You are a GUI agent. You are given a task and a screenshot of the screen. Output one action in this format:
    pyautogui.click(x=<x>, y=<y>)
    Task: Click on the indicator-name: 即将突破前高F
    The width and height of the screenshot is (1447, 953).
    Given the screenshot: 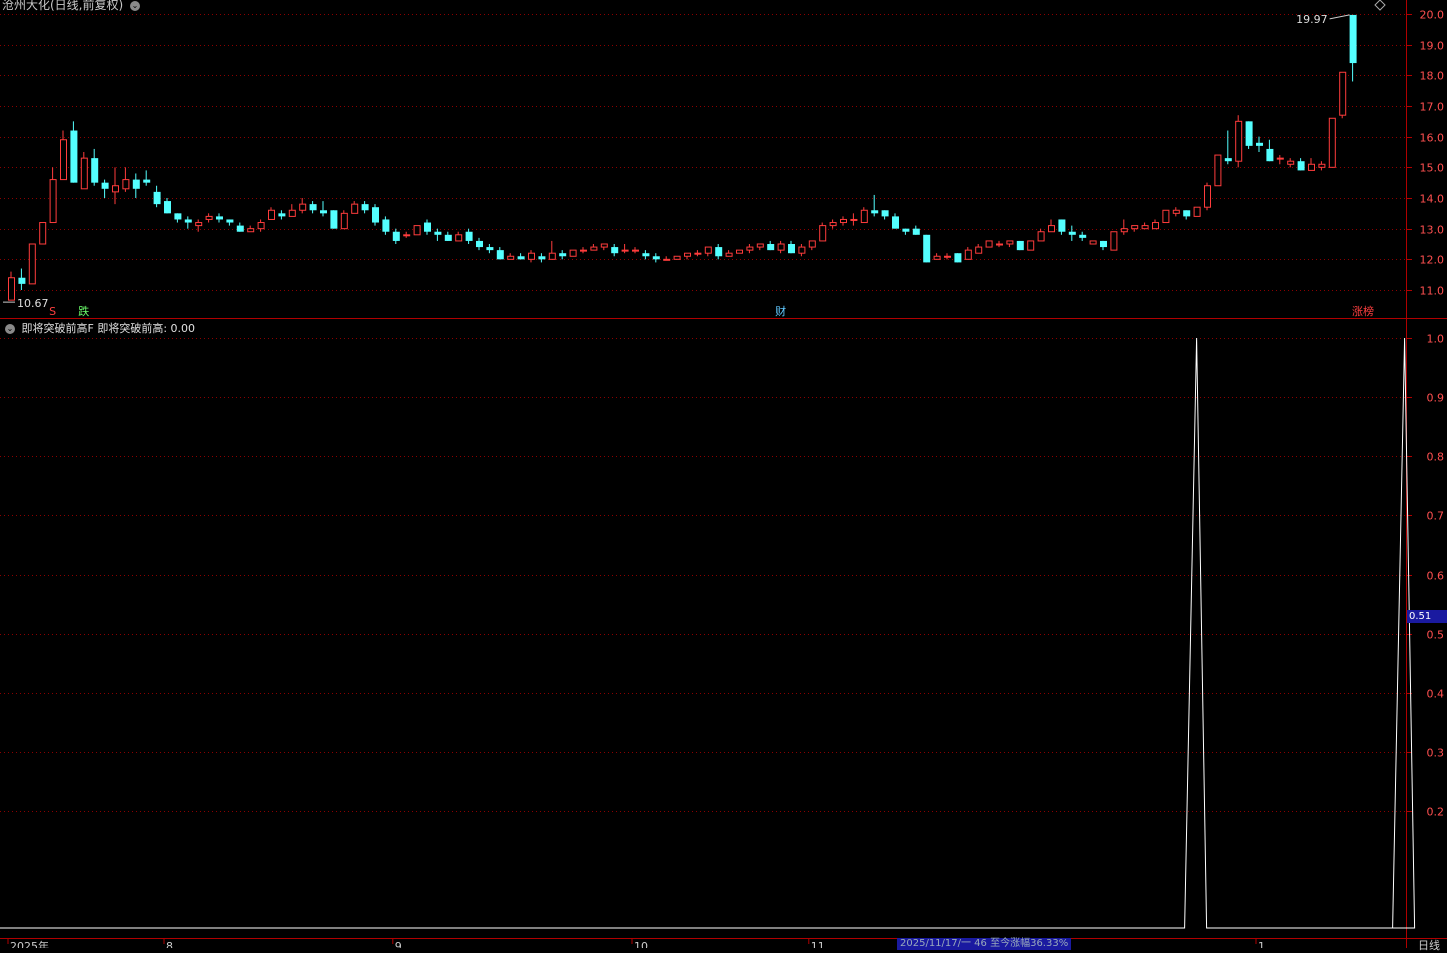 What is the action you would take?
    pyautogui.click(x=58, y=328)
    